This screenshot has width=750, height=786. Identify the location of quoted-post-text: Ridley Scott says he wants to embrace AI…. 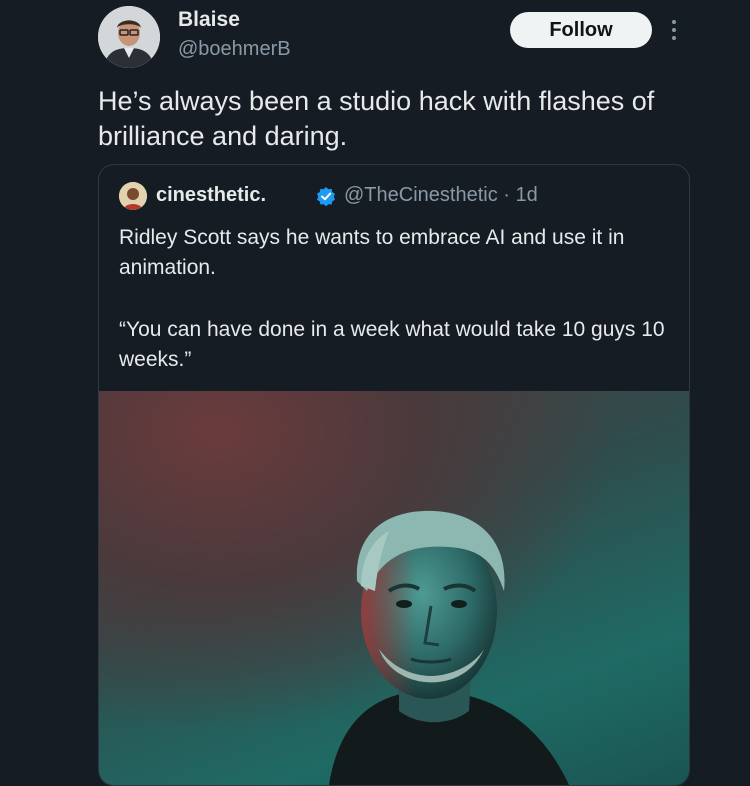
(372, 252).